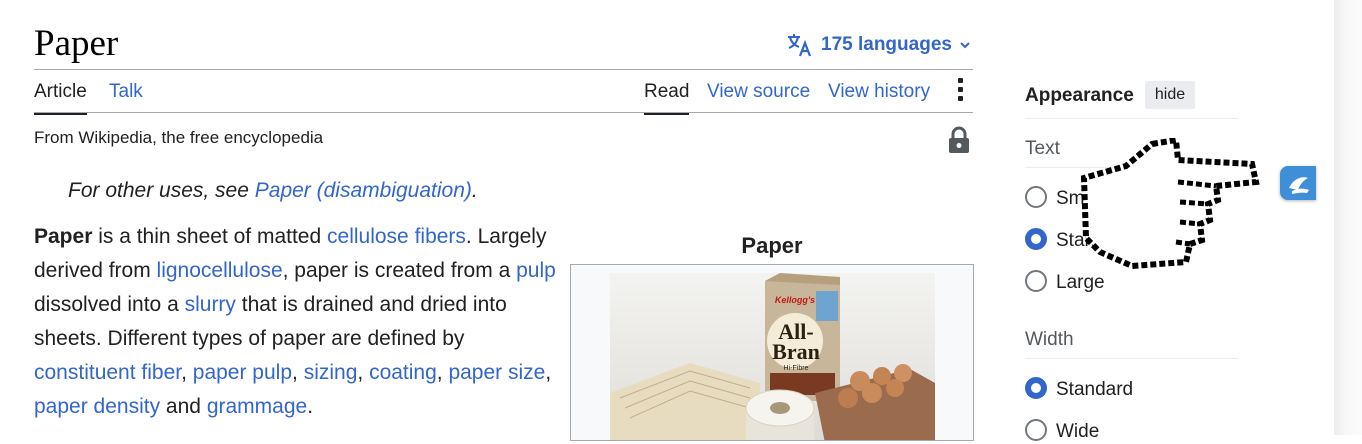 The width and height of the screenshot is (1362, 444). Describe the element at coordinates (1049, 339) in the screenshot. I see `width-section-label: Width` at that location.